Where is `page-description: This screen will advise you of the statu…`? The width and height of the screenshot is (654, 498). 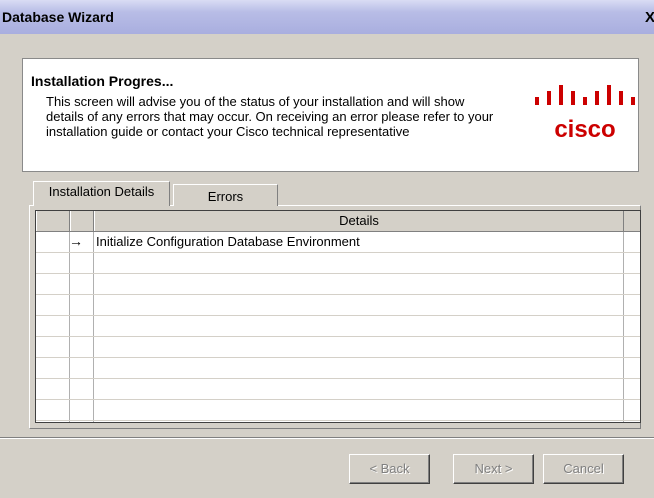
page-description: This screen will advise you of the statu… is located at coordinates (270, 116).